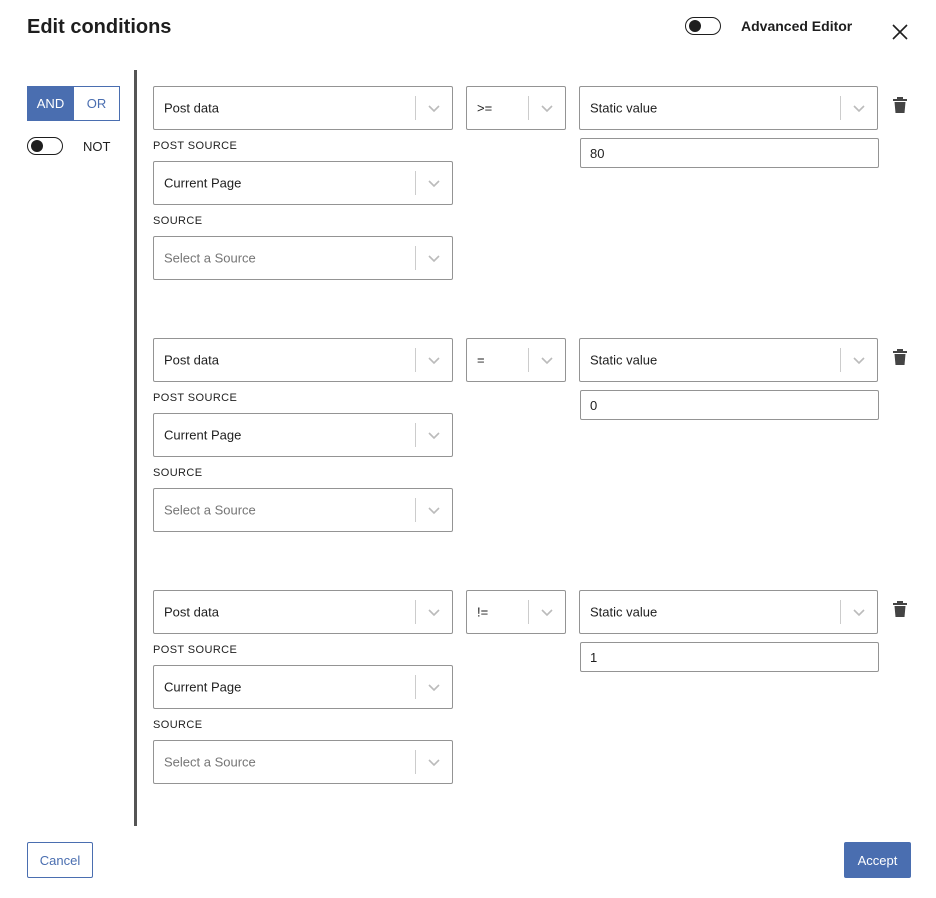 The image size is (936, 898). What do you see at coordinates (97, 103) in the screenshot?
I see `or-button: OR` at bounding box center [97, 103].